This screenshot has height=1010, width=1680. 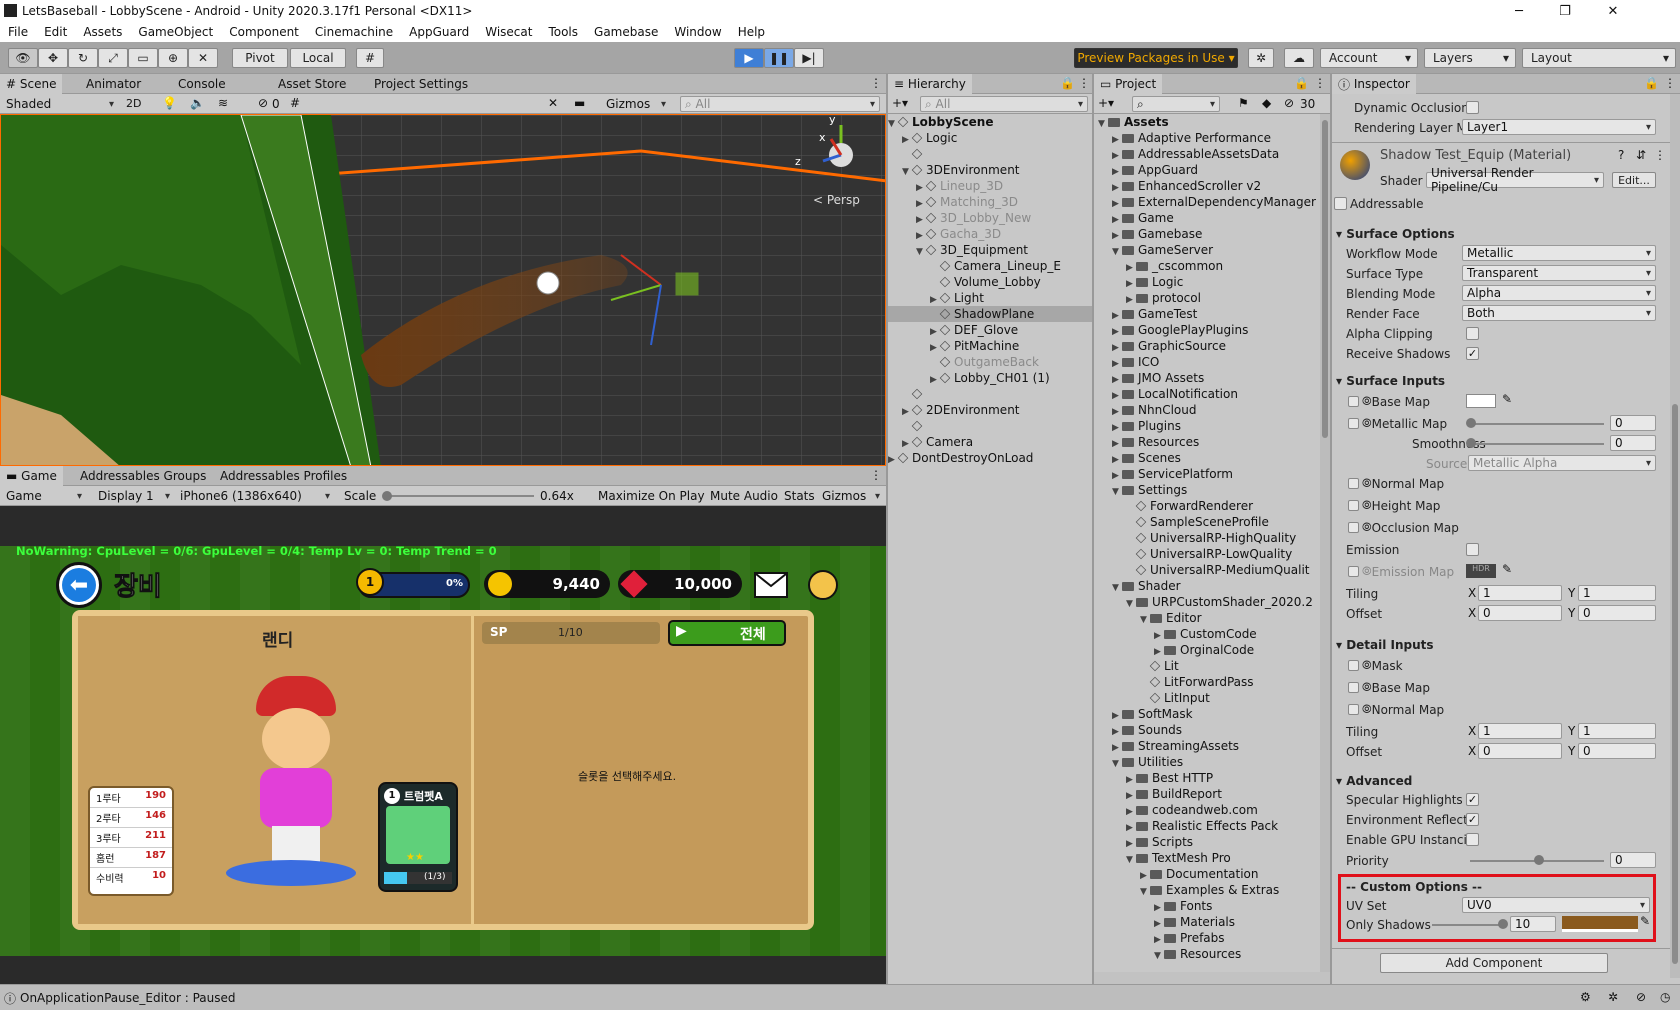 What do you see at coordinates (1675, 684) in the screenshot?
I see `inspector-scroll-thumb` at bounding box center [1675, 684].